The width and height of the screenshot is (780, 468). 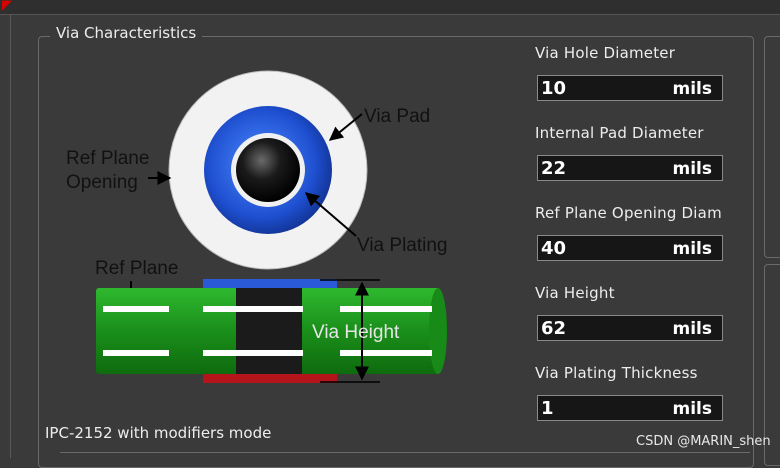 What do you see at coordinates (630, 168) in the screenshot?
I see `internal-pad-diameter-field: 22 mils` at bounding box center [630, 168].